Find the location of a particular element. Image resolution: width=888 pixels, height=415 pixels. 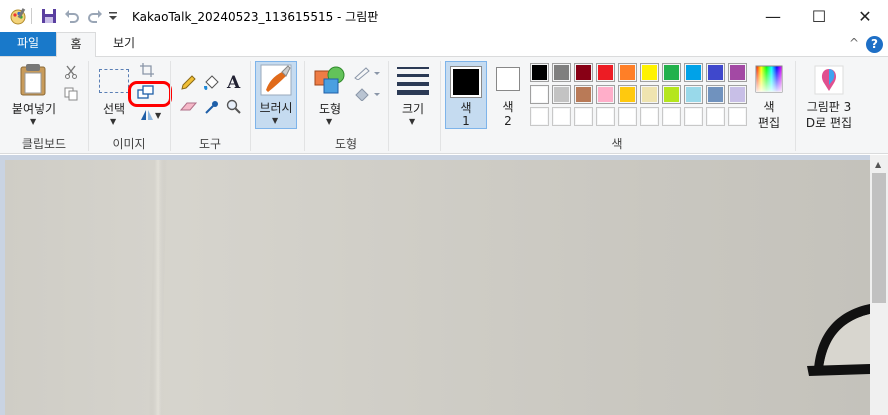

color2-label: 색 is located at coordinates (508, 106).